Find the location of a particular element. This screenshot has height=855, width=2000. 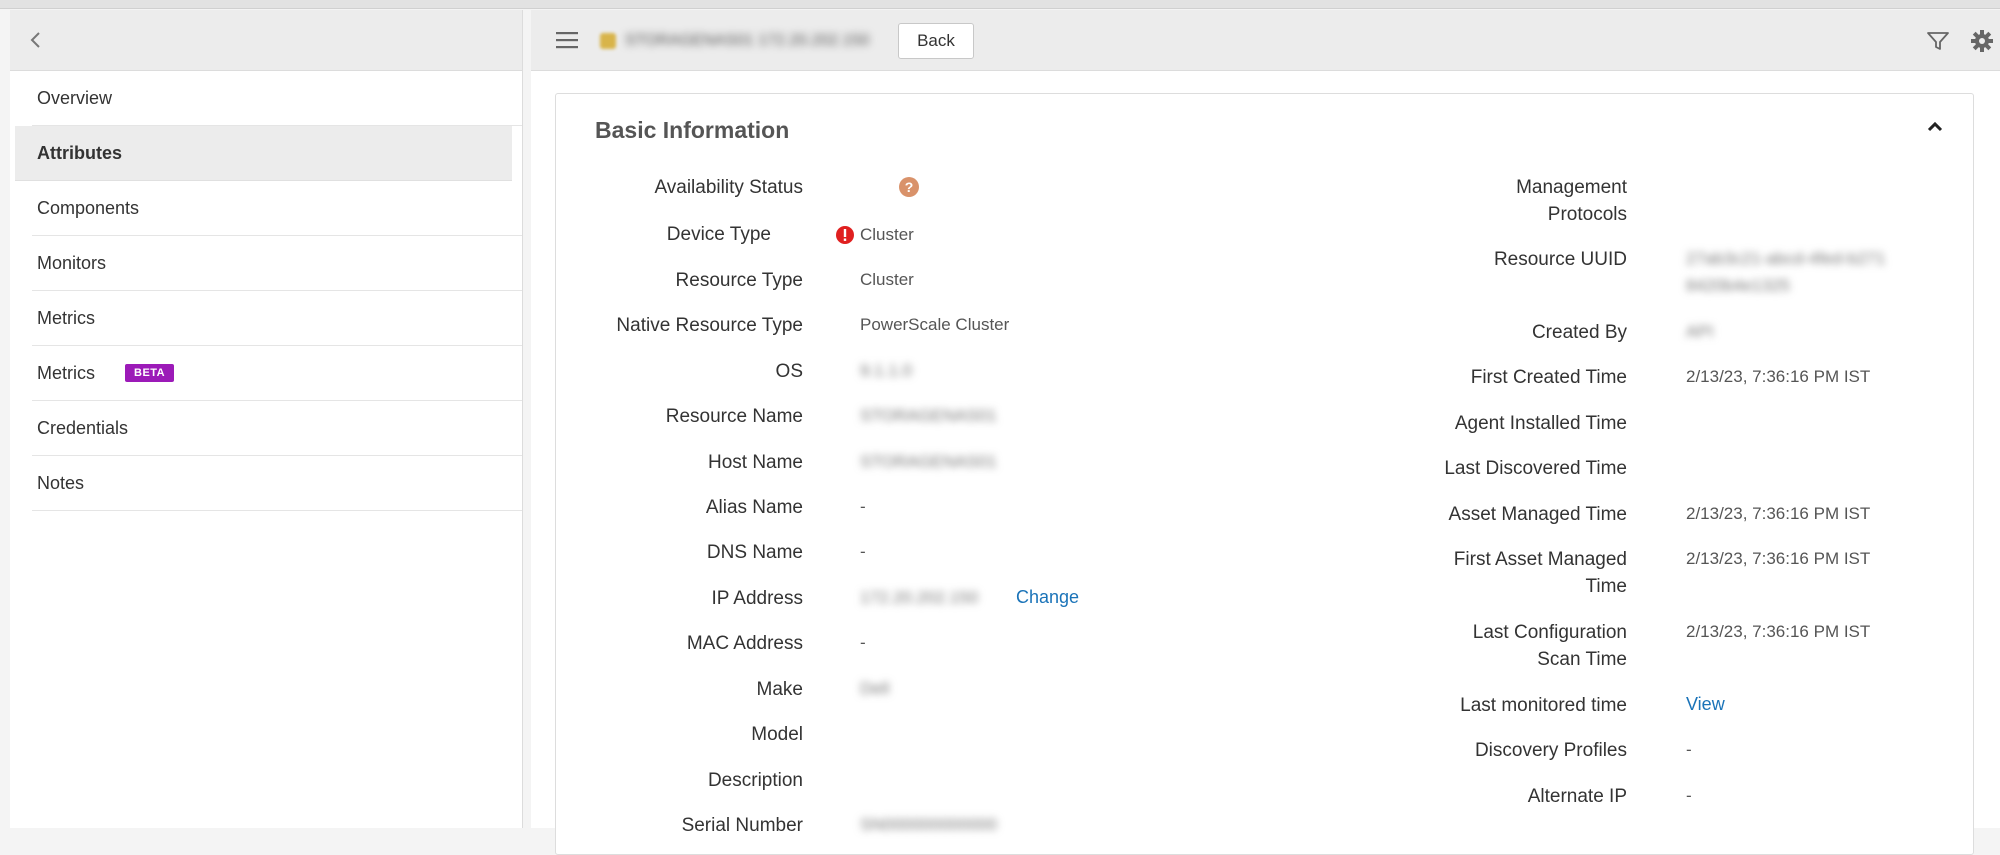

ip-address-label: IP Address is located at coordinates (757, 598).